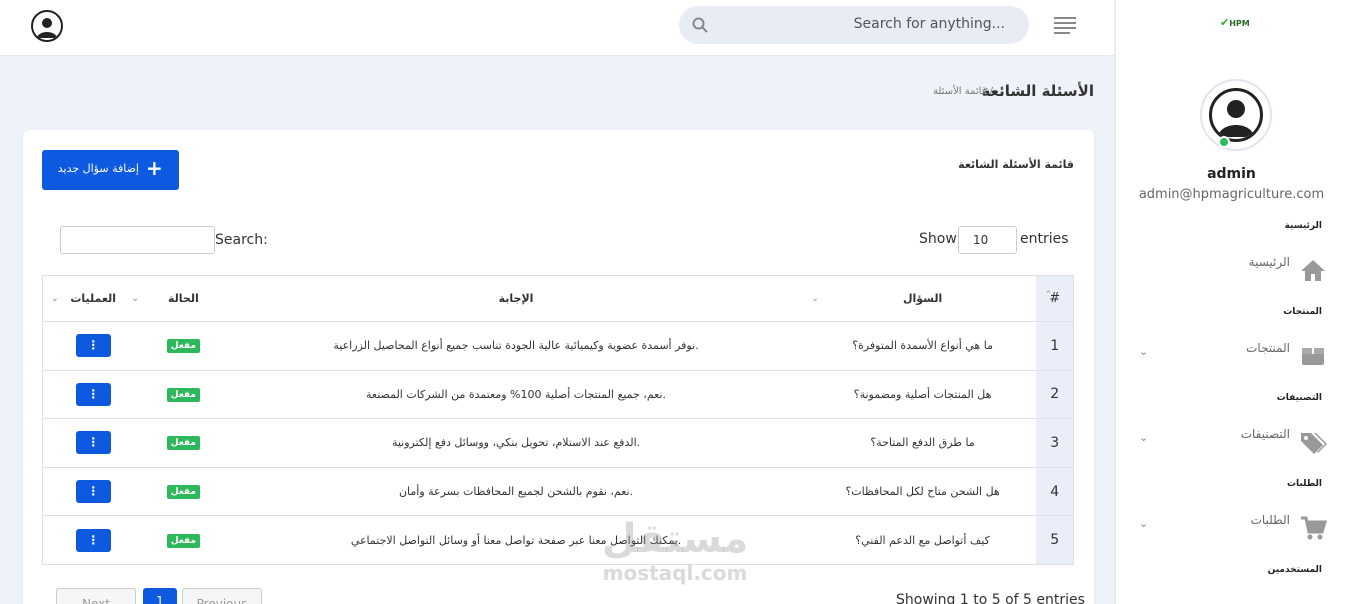  What do you see at coordinates (922, 492) in the screenshot?
I see `question-cell: هل الشحن متاح لكل المحافظات؟` at bounding box center [922, 492].